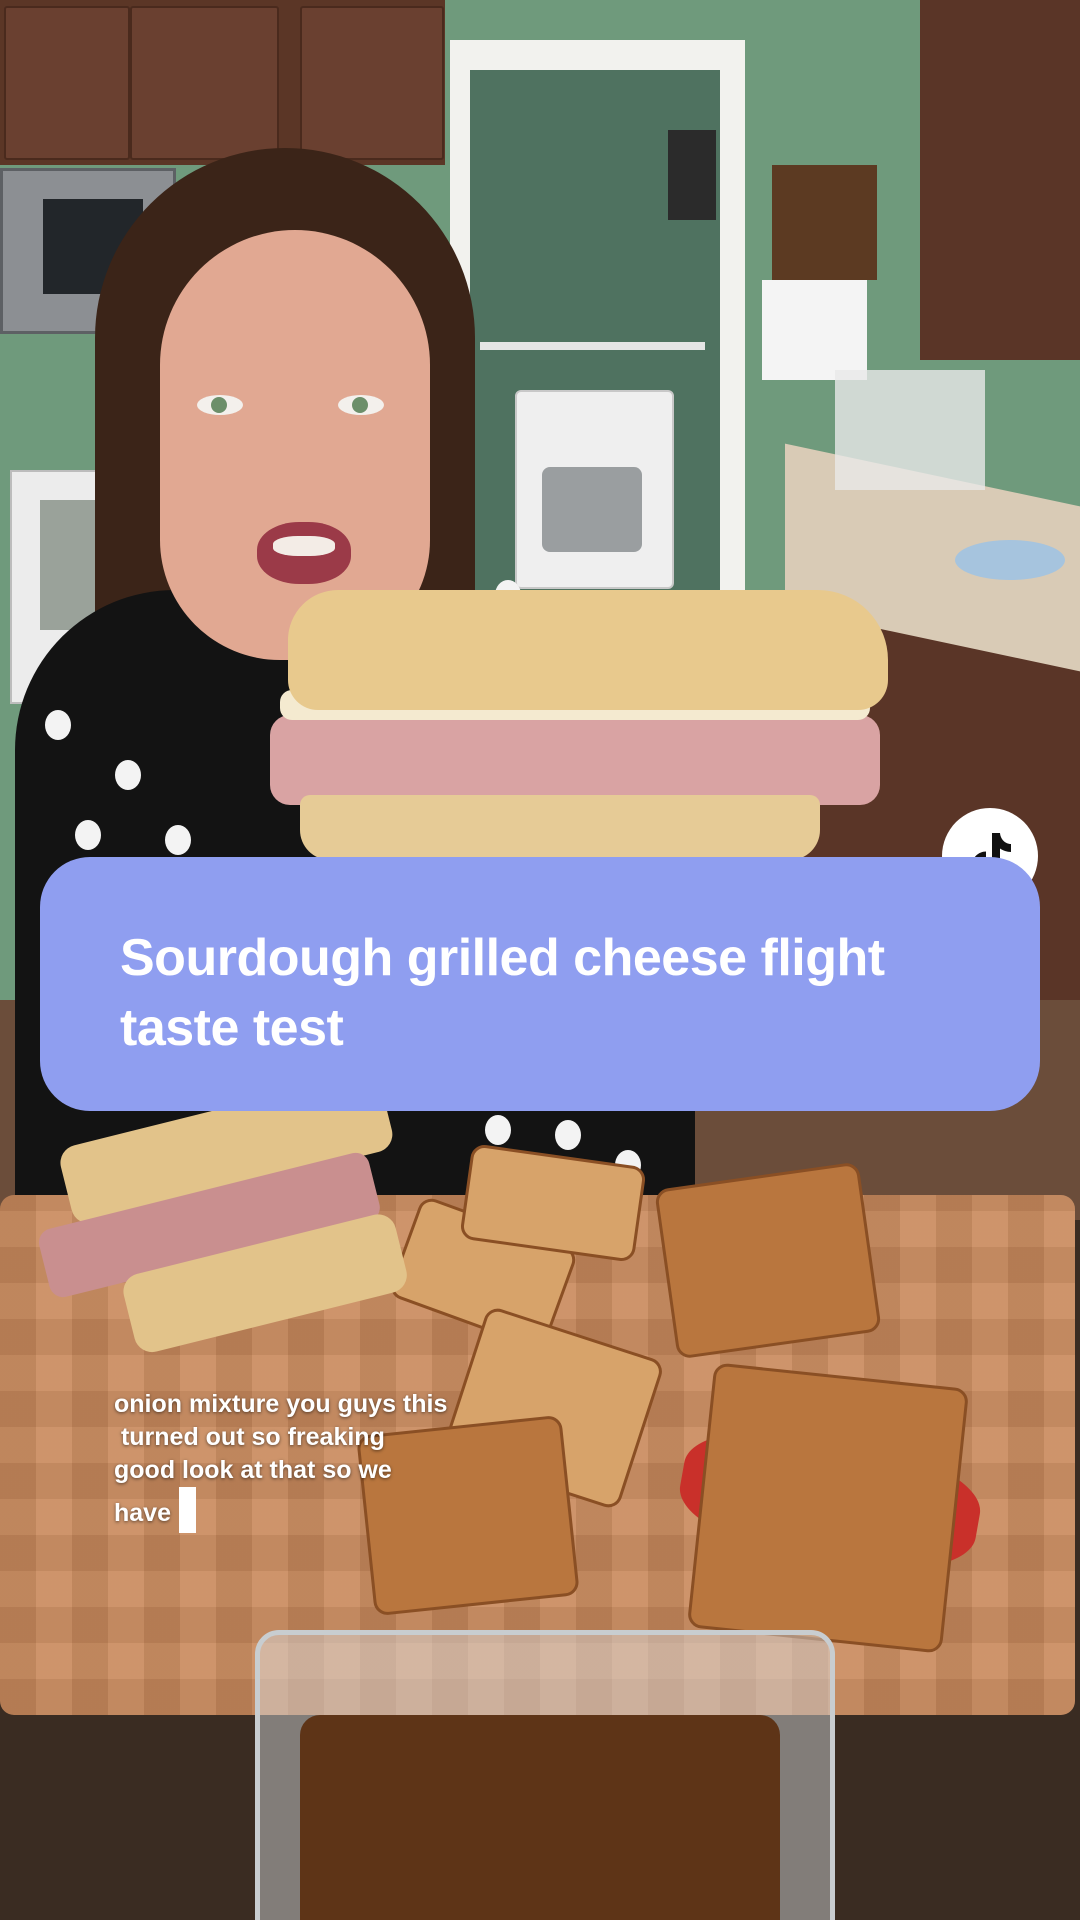 This screenshot has height=1920, width=1080. I want to click on wire-shelf, so click(592, 346).